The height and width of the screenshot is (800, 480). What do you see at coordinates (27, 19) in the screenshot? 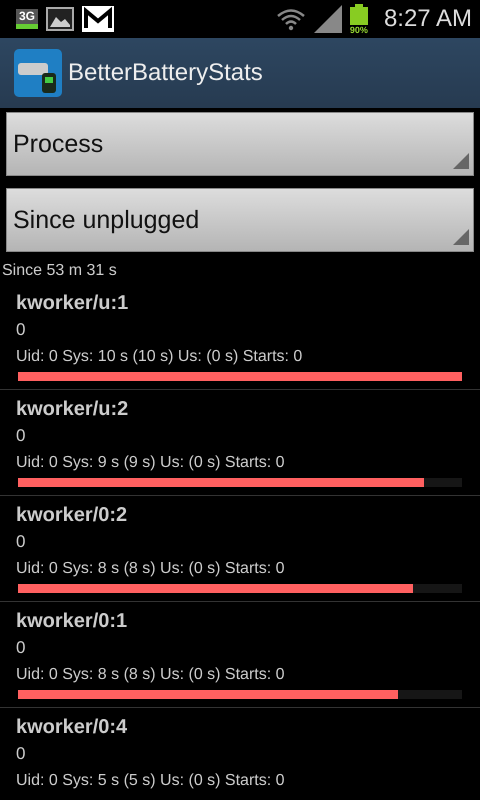
I see `network-3g-icon: 3G` at bounding box center [27, 19].